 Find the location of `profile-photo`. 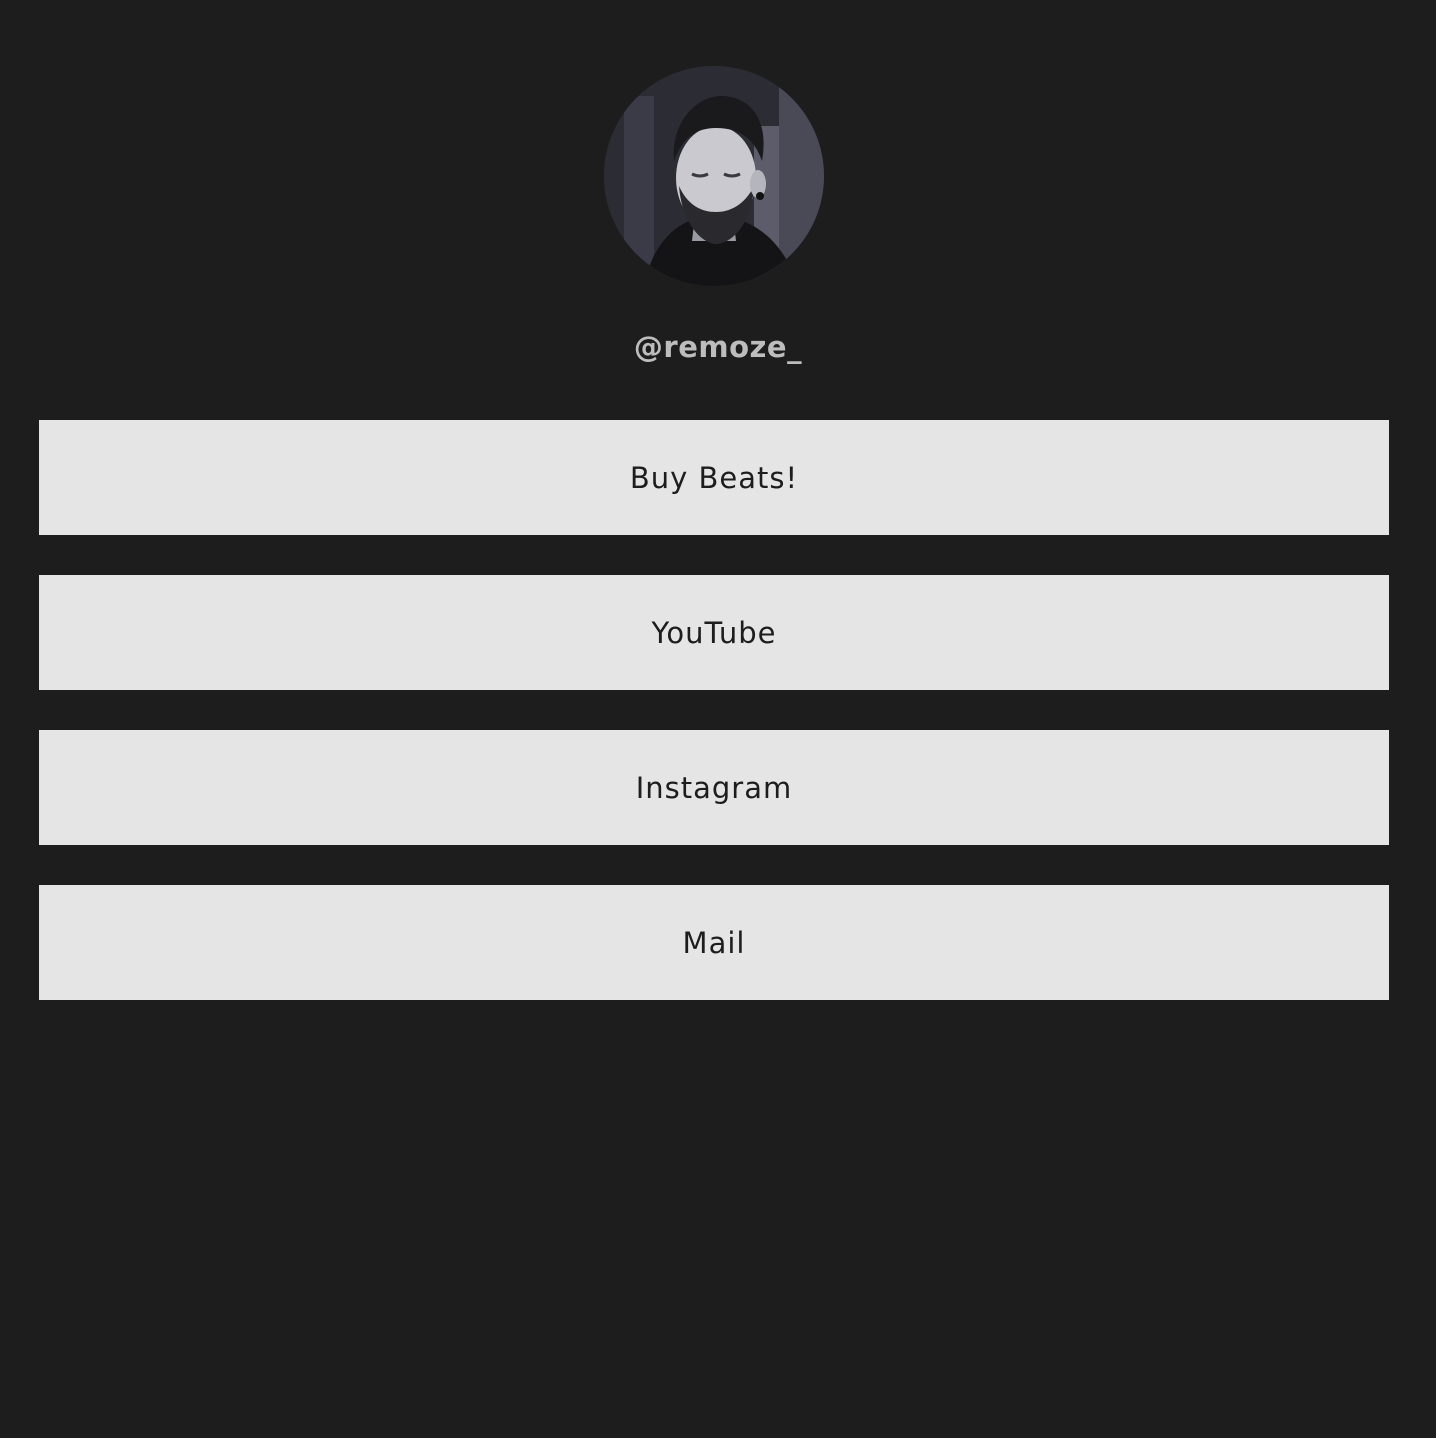

profile-photo is located at coordinates (714, 176).